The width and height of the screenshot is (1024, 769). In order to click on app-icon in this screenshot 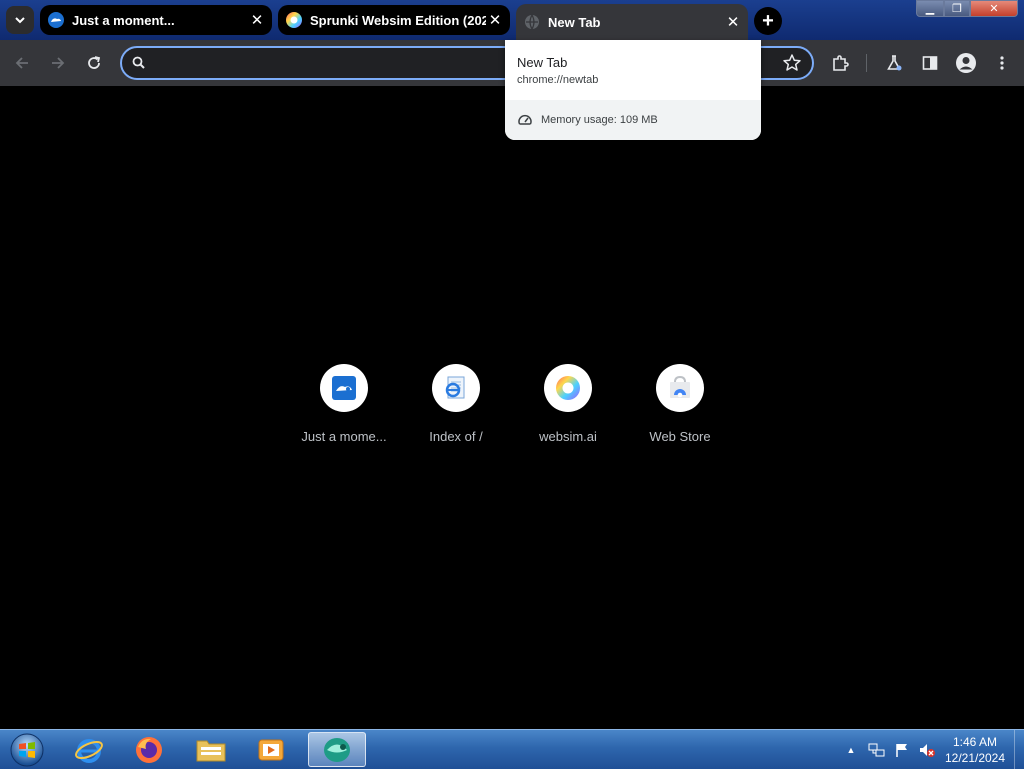, I will do `click(337, 749)`.